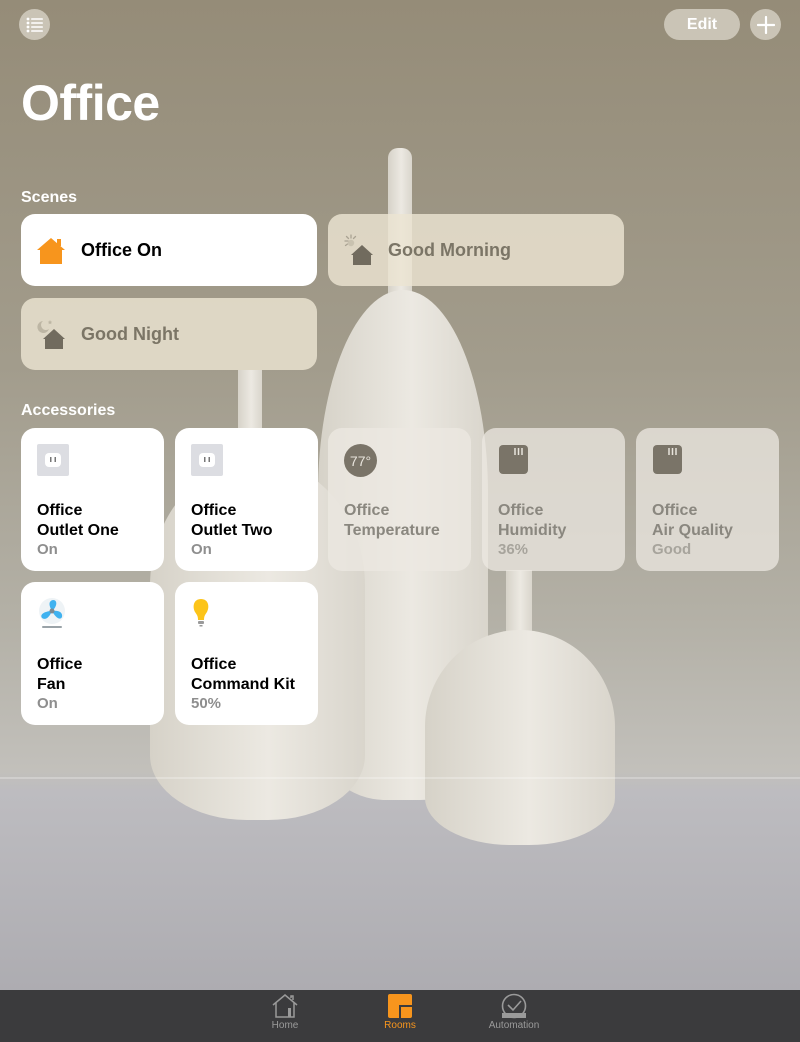  I want to click on list-icon, so click(34, 24).